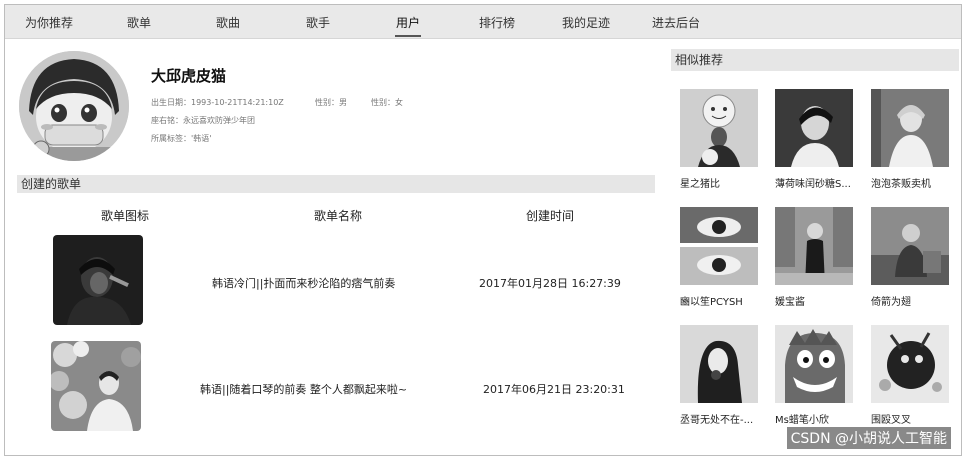  I want to click on column-header-time: 创建时间, so click(550, 216).